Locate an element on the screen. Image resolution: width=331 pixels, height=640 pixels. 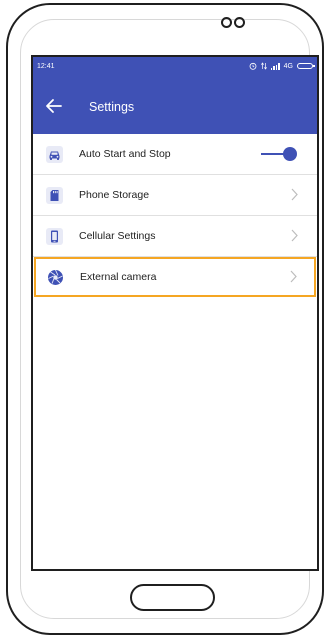
home-button is located at coordinates (172, 597).